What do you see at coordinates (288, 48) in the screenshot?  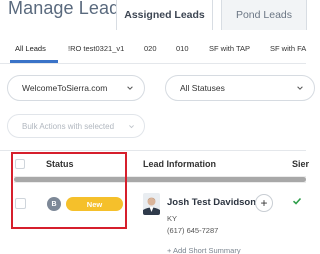 I see `filter-chip-sf-with-fa: SF with FA` at bounding box center [288, 48].